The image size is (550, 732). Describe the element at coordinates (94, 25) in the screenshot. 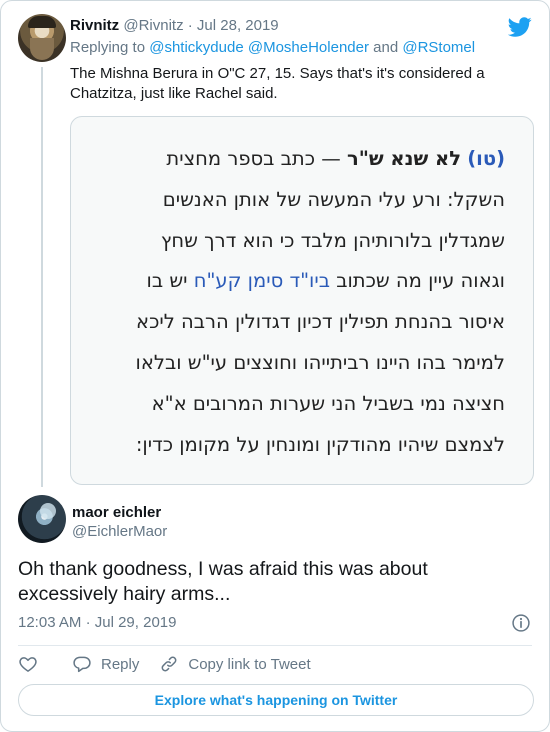

I see `author-name: Rivnitz` at that location.